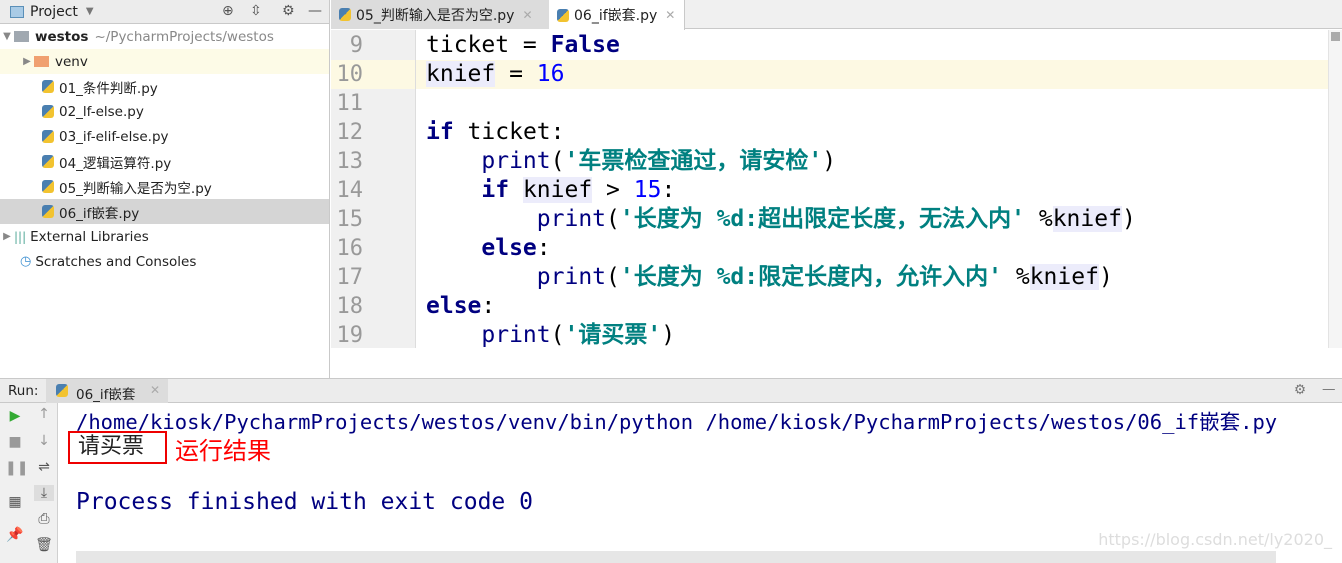 The image size is (1342, 563). Describe the element at coordinates (20, 236) in the screenshot. I see `library-icon: |||` at that location.